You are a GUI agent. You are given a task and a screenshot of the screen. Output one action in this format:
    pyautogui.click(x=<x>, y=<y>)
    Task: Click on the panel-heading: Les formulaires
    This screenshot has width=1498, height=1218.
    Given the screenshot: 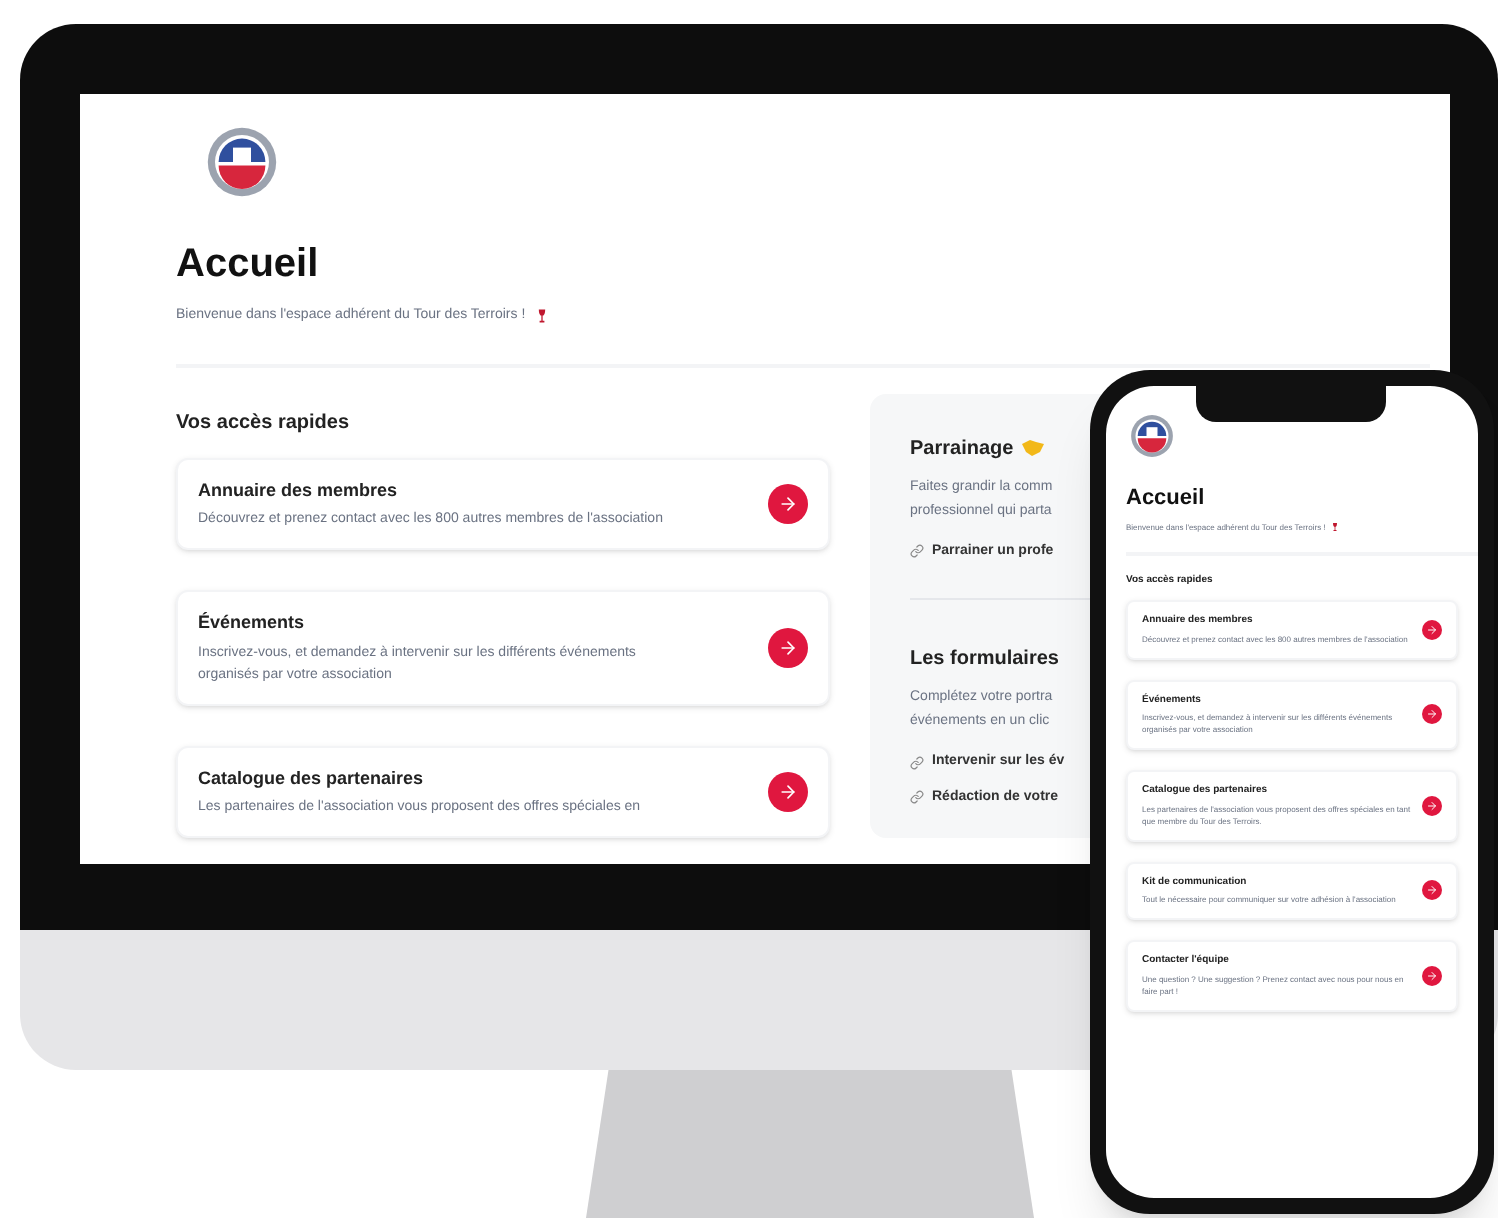 What is the action you would take?
    pyautogui.click(x=984, y=660)
    